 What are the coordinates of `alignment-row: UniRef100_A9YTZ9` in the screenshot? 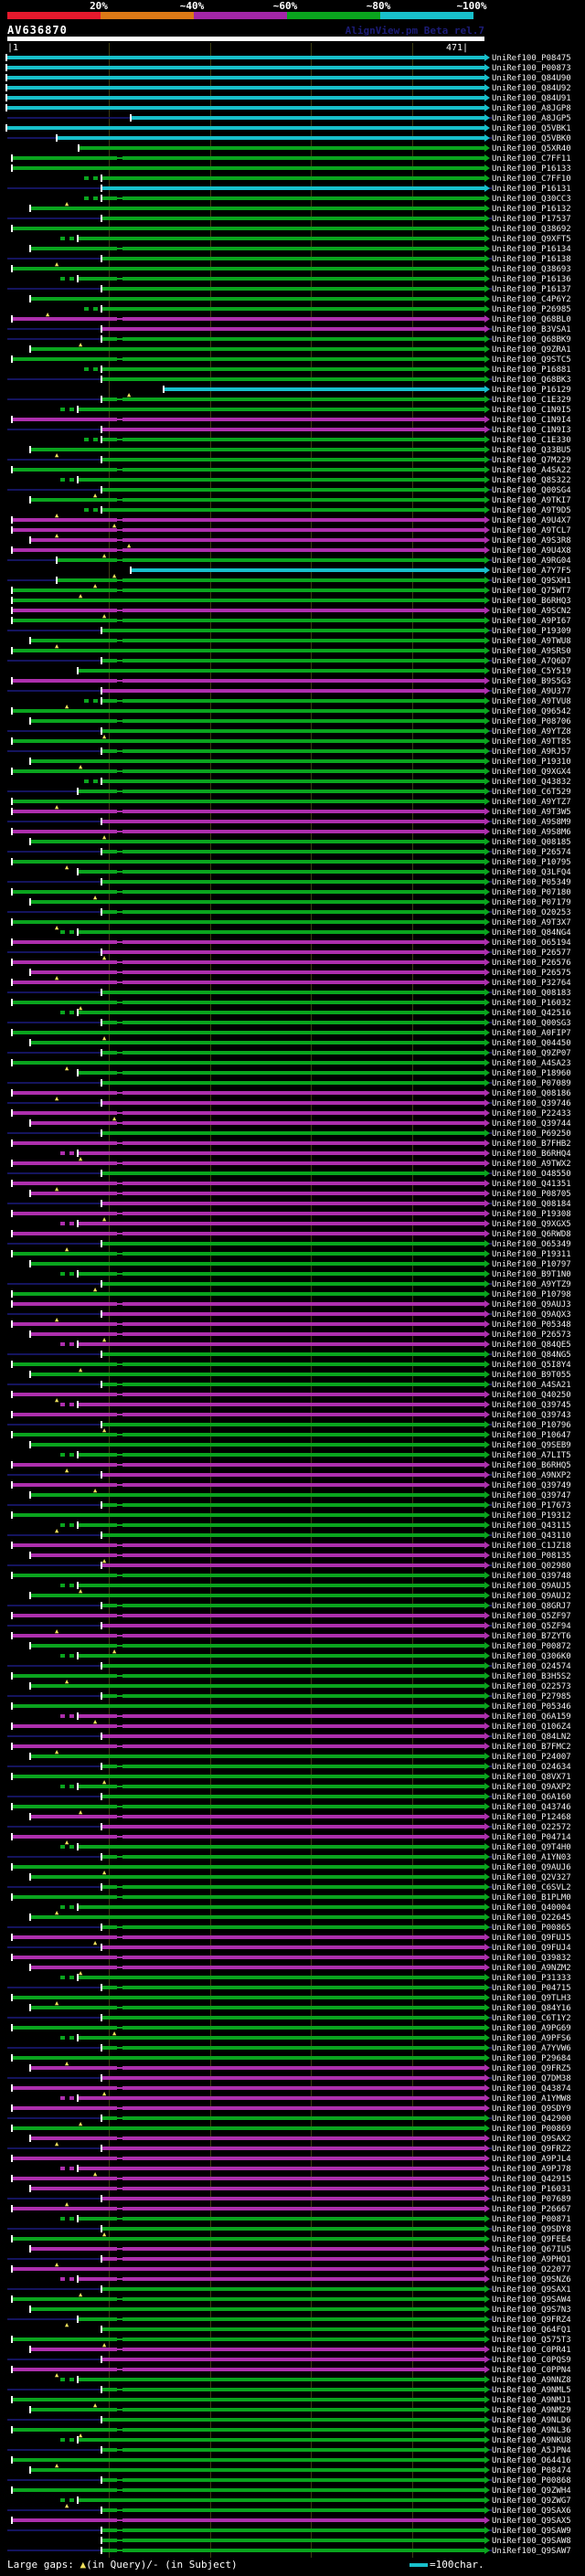 It's located at (293, 1284).